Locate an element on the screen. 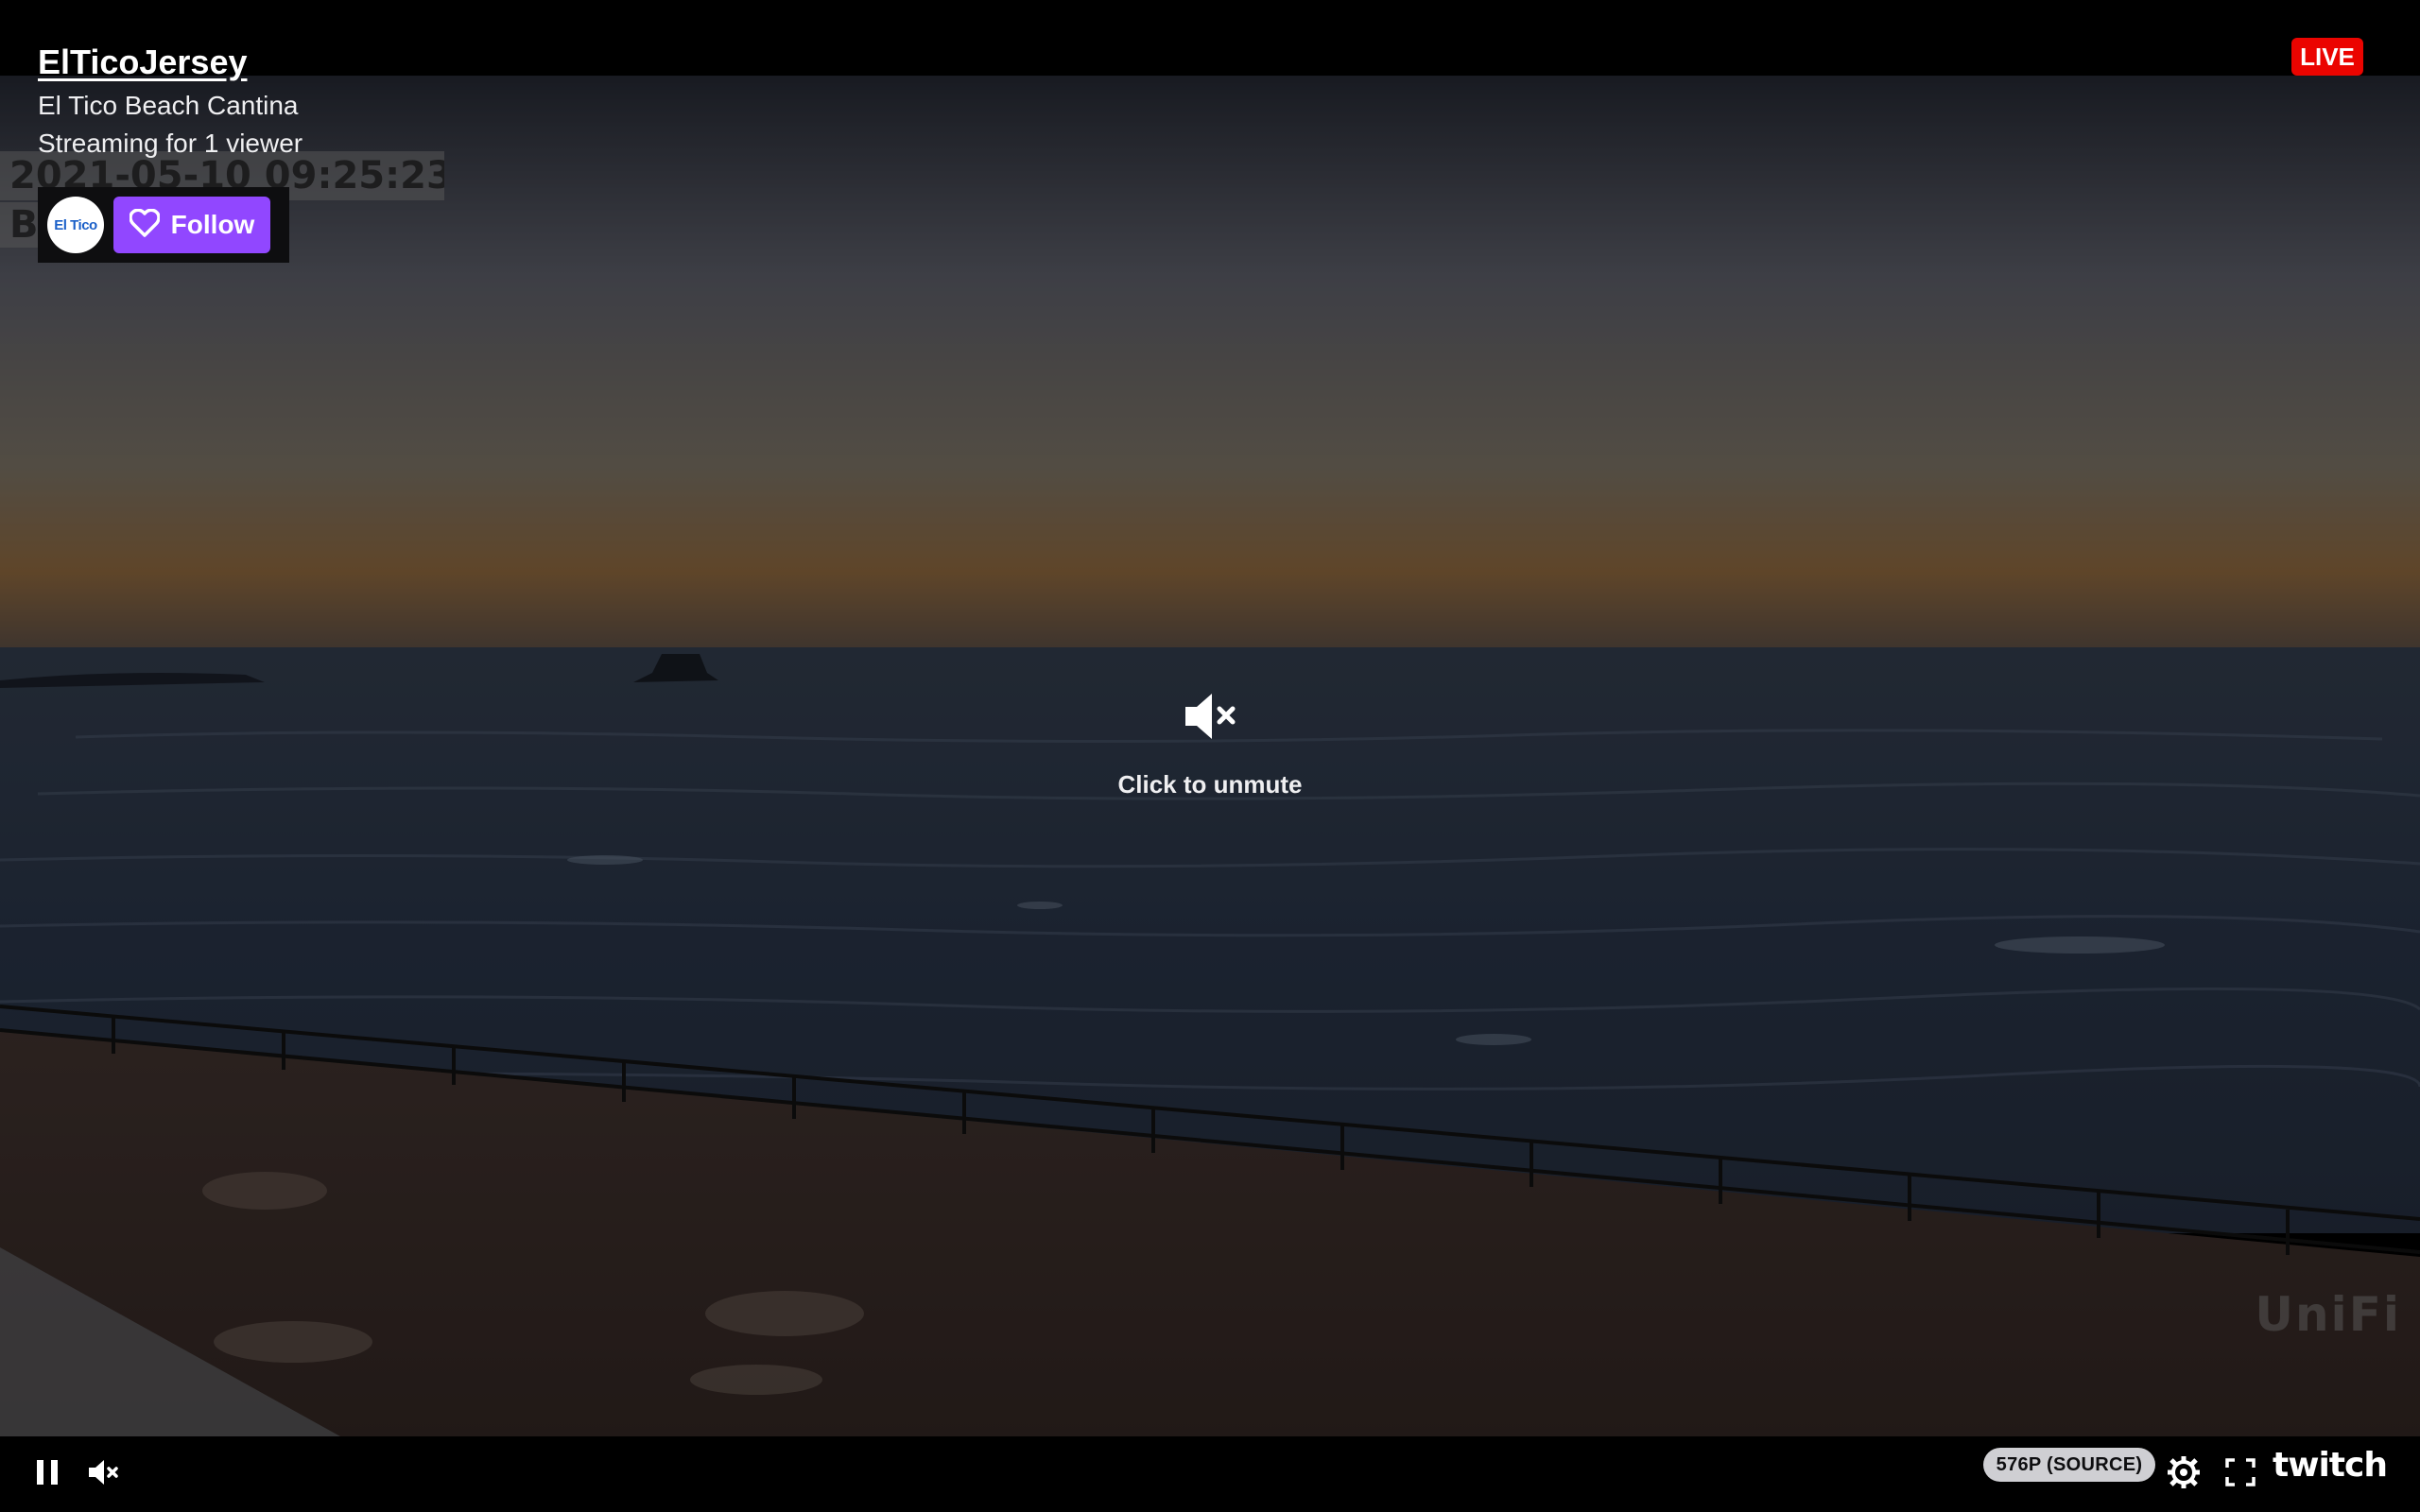  avatar-logo-text: El Tico is located at coordinates (75, 224).